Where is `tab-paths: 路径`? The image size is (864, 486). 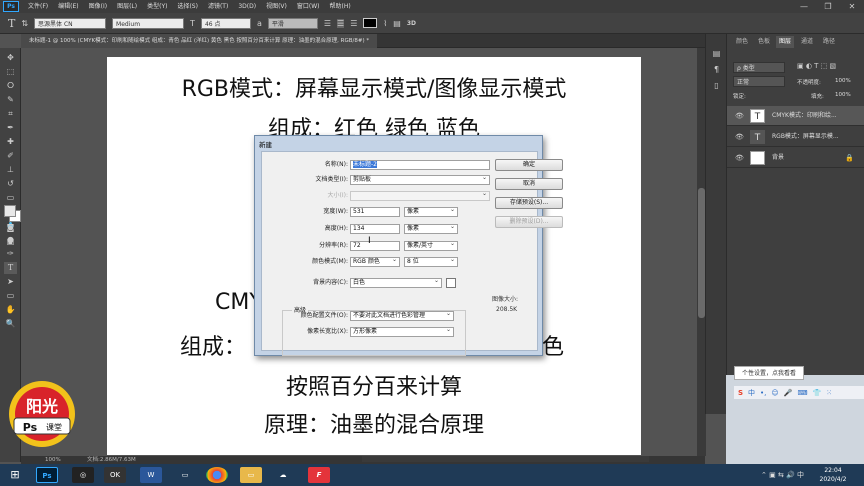 tab-paths: 路径 is located at coordinates (829, 42).